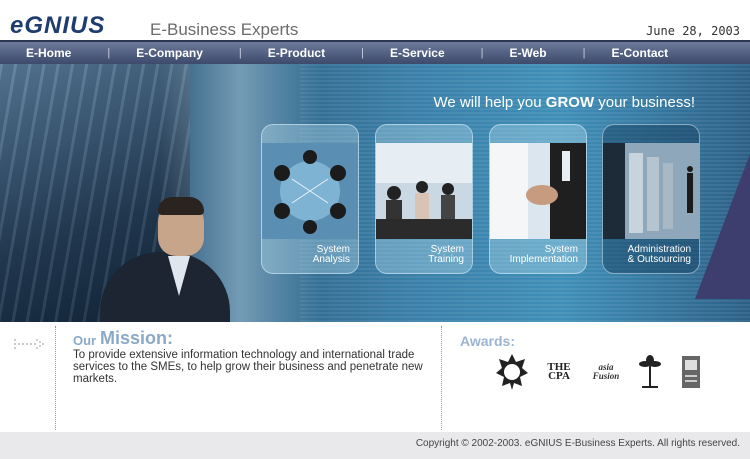 The image size is (750, 459). Describe the element at coordinates (224, 29) in the screenshot. I see `tagline: E-Business Experts` at that location.